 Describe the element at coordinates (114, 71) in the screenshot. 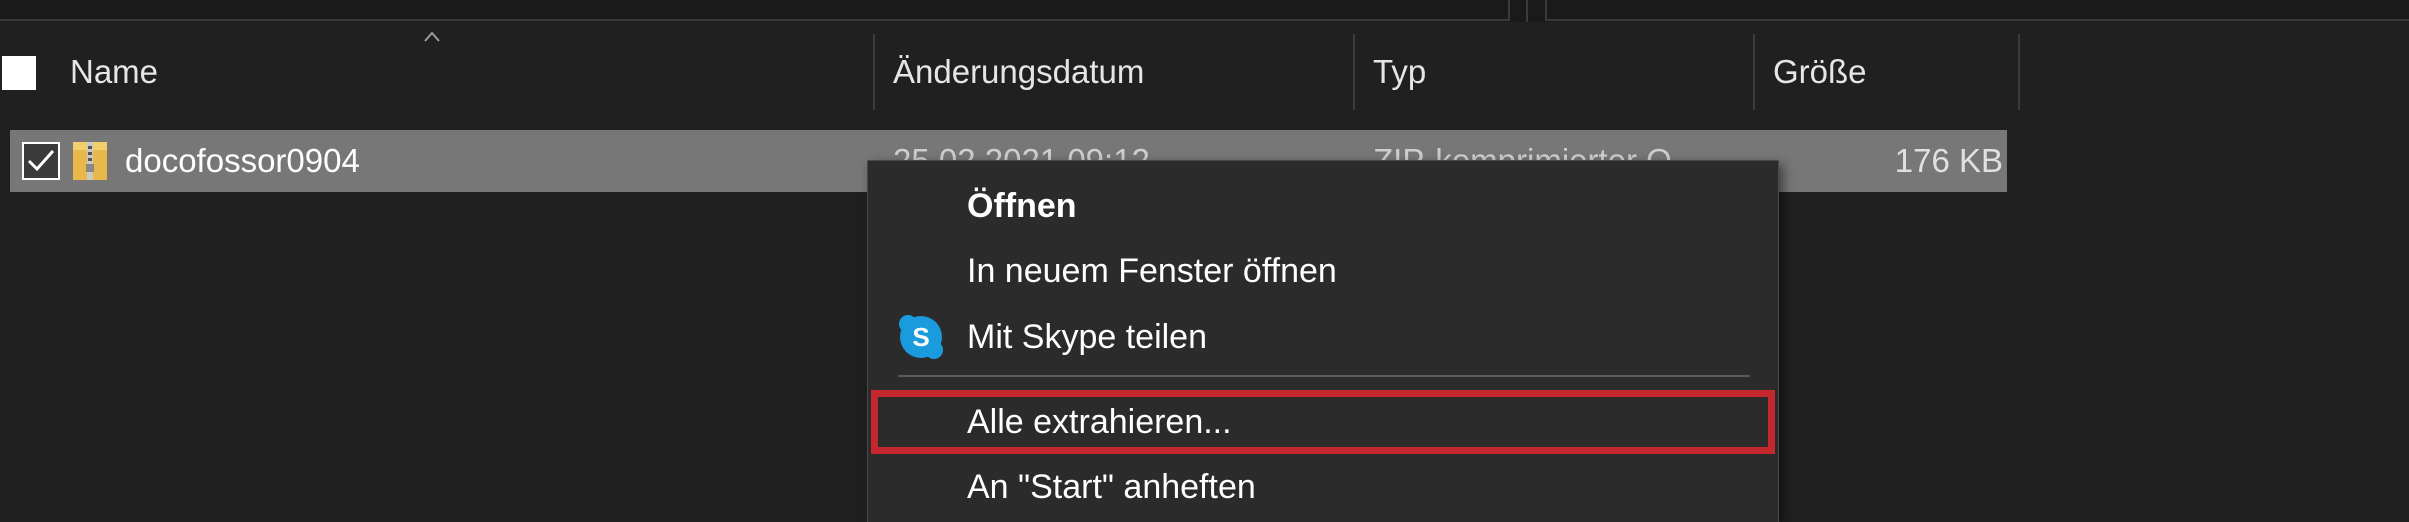

I see `column-header-name-label: Name` at that location.